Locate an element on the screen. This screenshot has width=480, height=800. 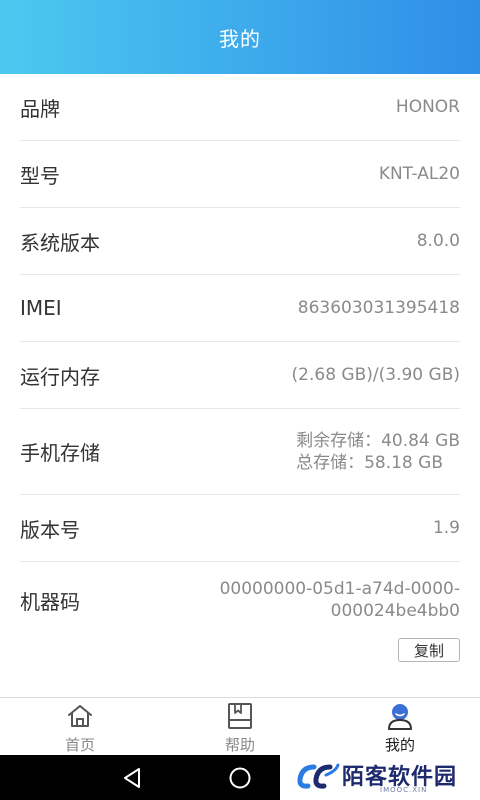
app-header: 我的 is located at coordinates (240, 37).